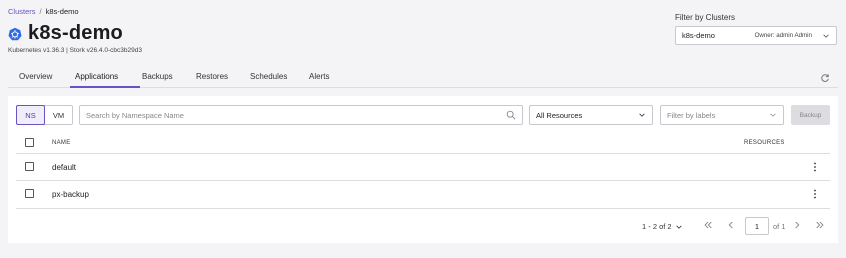 The image size is (846, 258). I want to click on pagination-range-select: 1 - 2 of 2, so click(662, 226).